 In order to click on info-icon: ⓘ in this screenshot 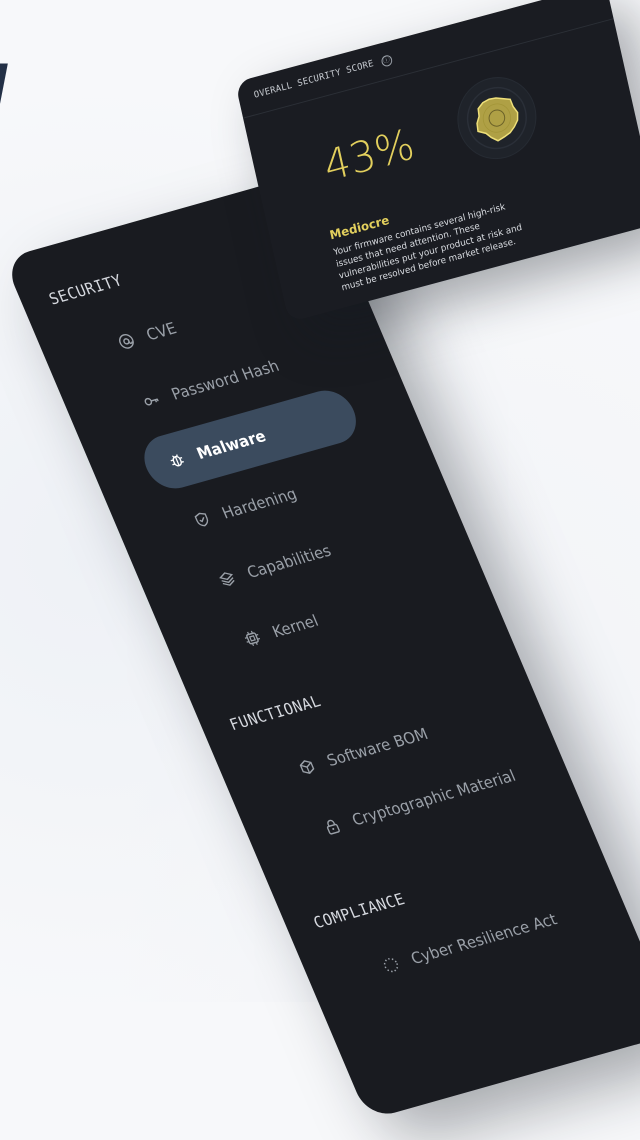, I will do `click(386, 60)`.